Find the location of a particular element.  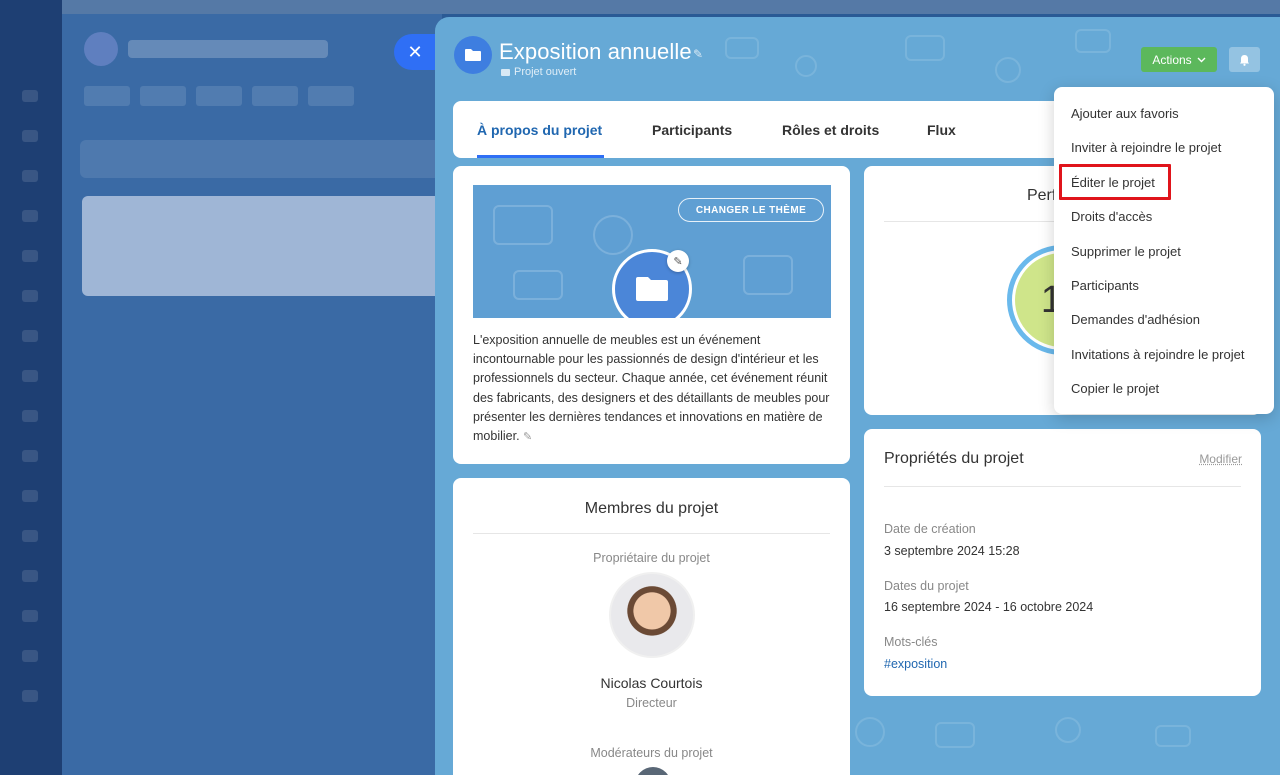

project-status: Projet ouvert is located at coordinates (538, 72).